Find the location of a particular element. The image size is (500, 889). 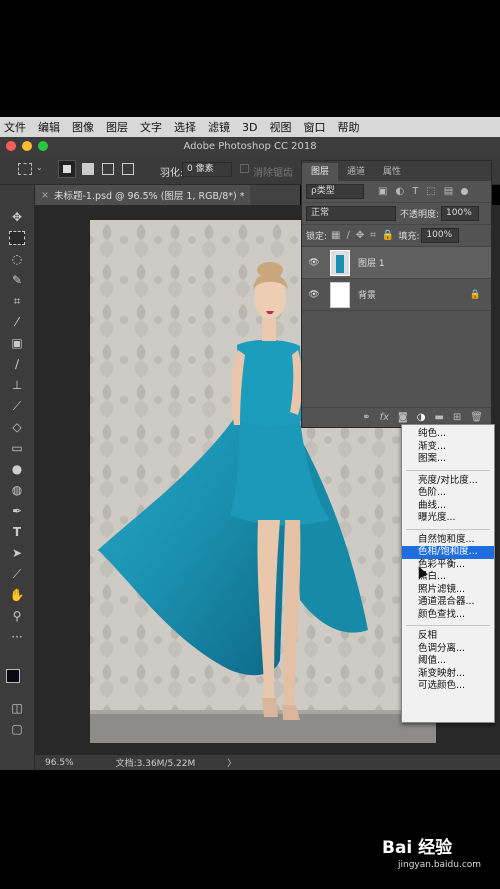

quick-mask-icon: ◫ is located at coordinates (17, 708).